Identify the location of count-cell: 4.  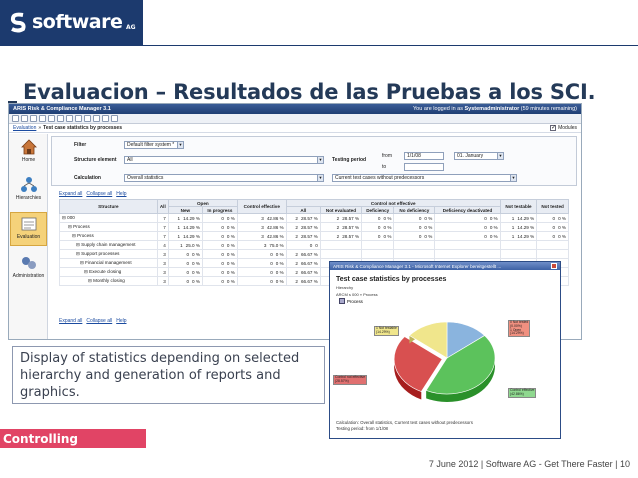
(162, 245).